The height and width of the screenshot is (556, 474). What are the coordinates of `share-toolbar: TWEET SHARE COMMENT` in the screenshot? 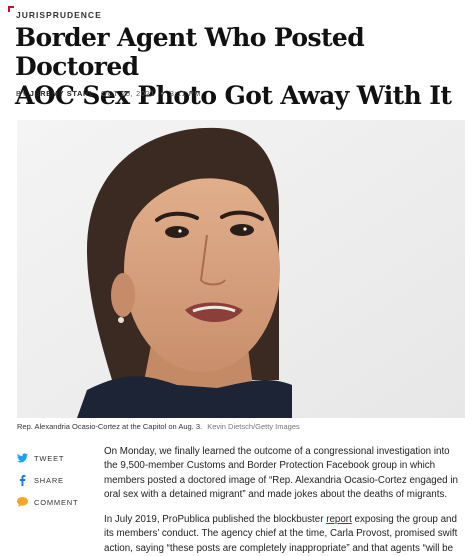 It's located at (61, 480).